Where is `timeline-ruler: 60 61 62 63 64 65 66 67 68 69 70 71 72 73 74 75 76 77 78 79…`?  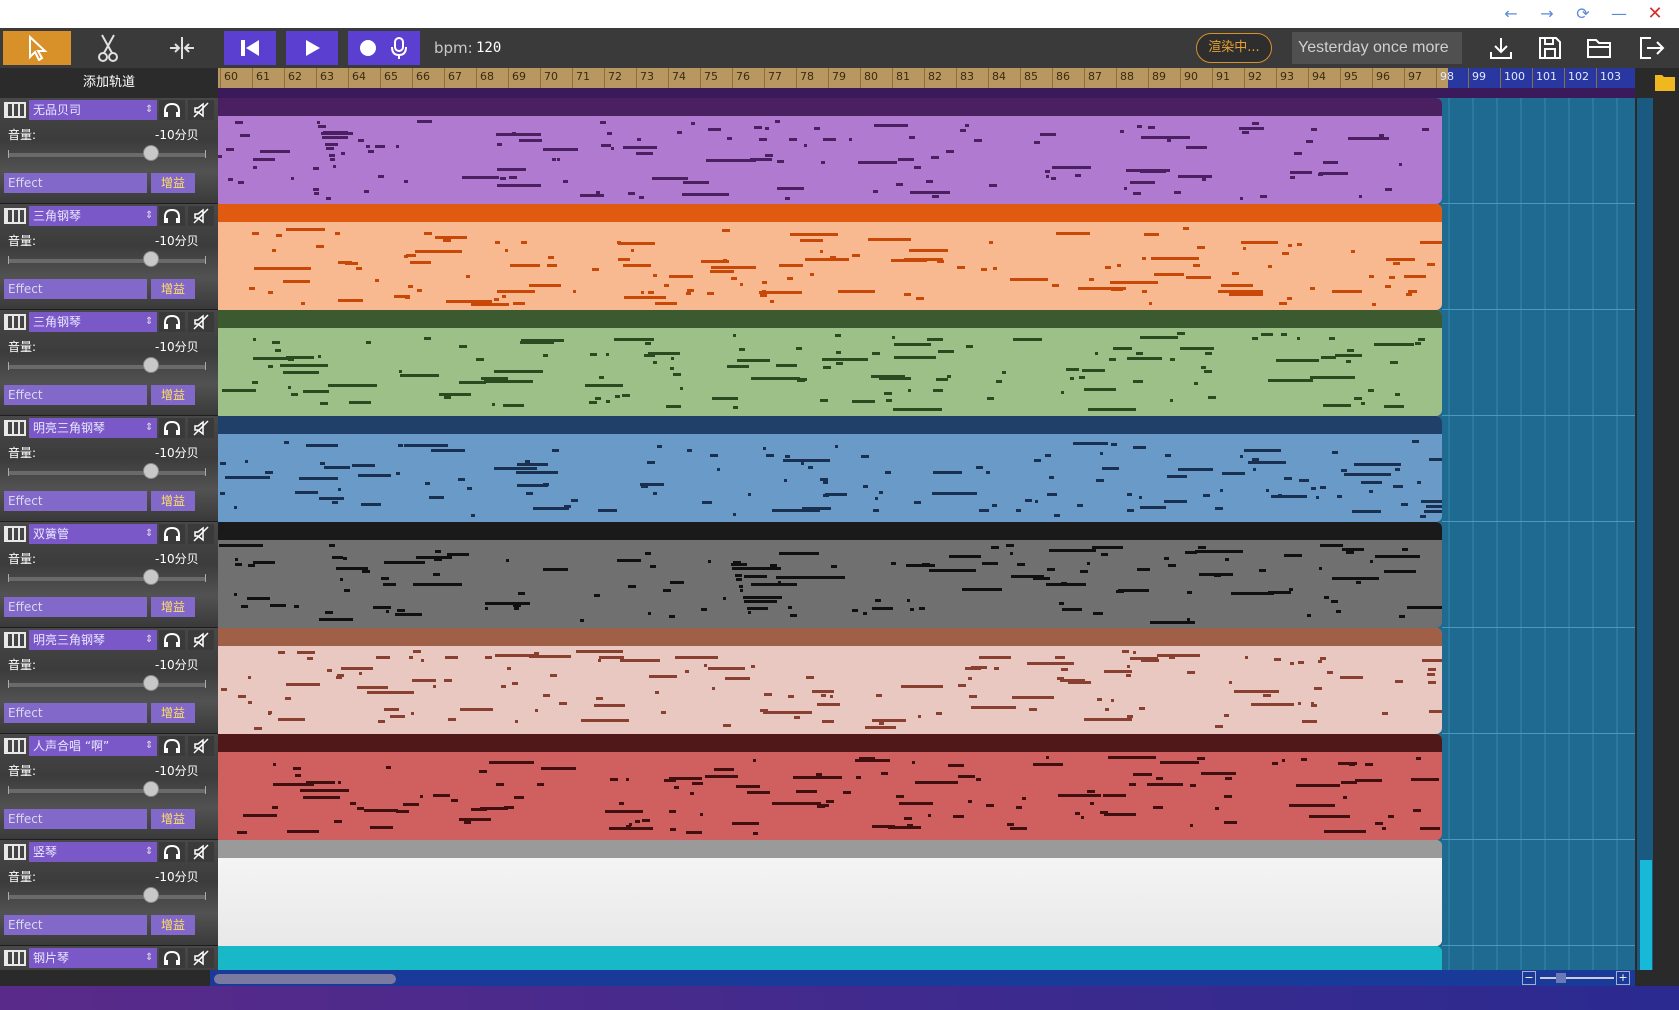
timeline-ruler: 60 61 62 63 64 65 66 67 68 69 70 71 72 73 74 75 76 77 78 79… is located at coordinates (926, 78).